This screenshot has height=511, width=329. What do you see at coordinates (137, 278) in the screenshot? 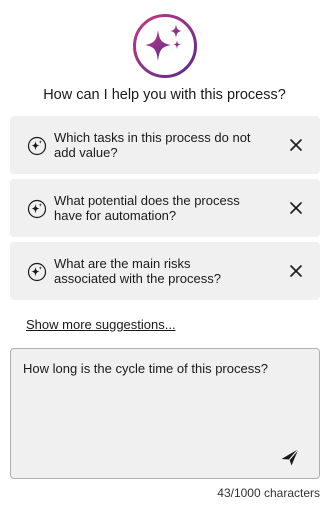
I see `suggestion-line: associated with the process?` at bounding box center [137, 278].